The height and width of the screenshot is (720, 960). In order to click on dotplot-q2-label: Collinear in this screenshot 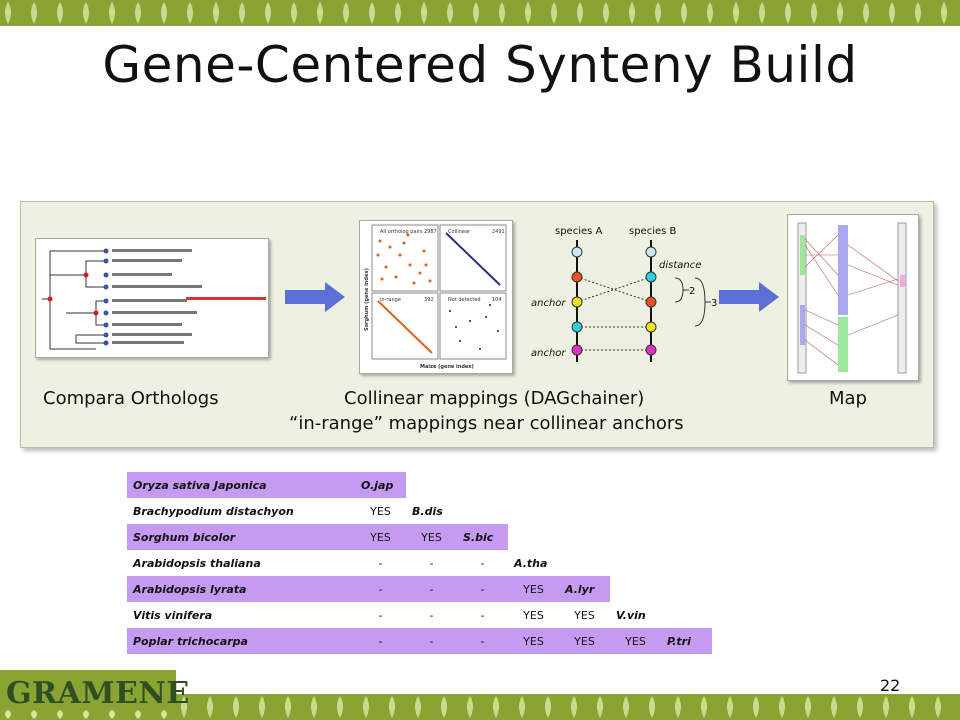, I will do `click(459, 232)`.